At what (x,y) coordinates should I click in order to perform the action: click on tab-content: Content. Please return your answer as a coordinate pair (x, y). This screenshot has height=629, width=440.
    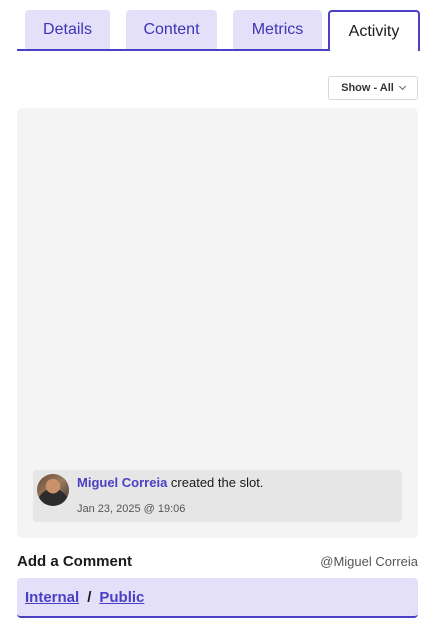
    Looking at the image, I should click on (171, 29).